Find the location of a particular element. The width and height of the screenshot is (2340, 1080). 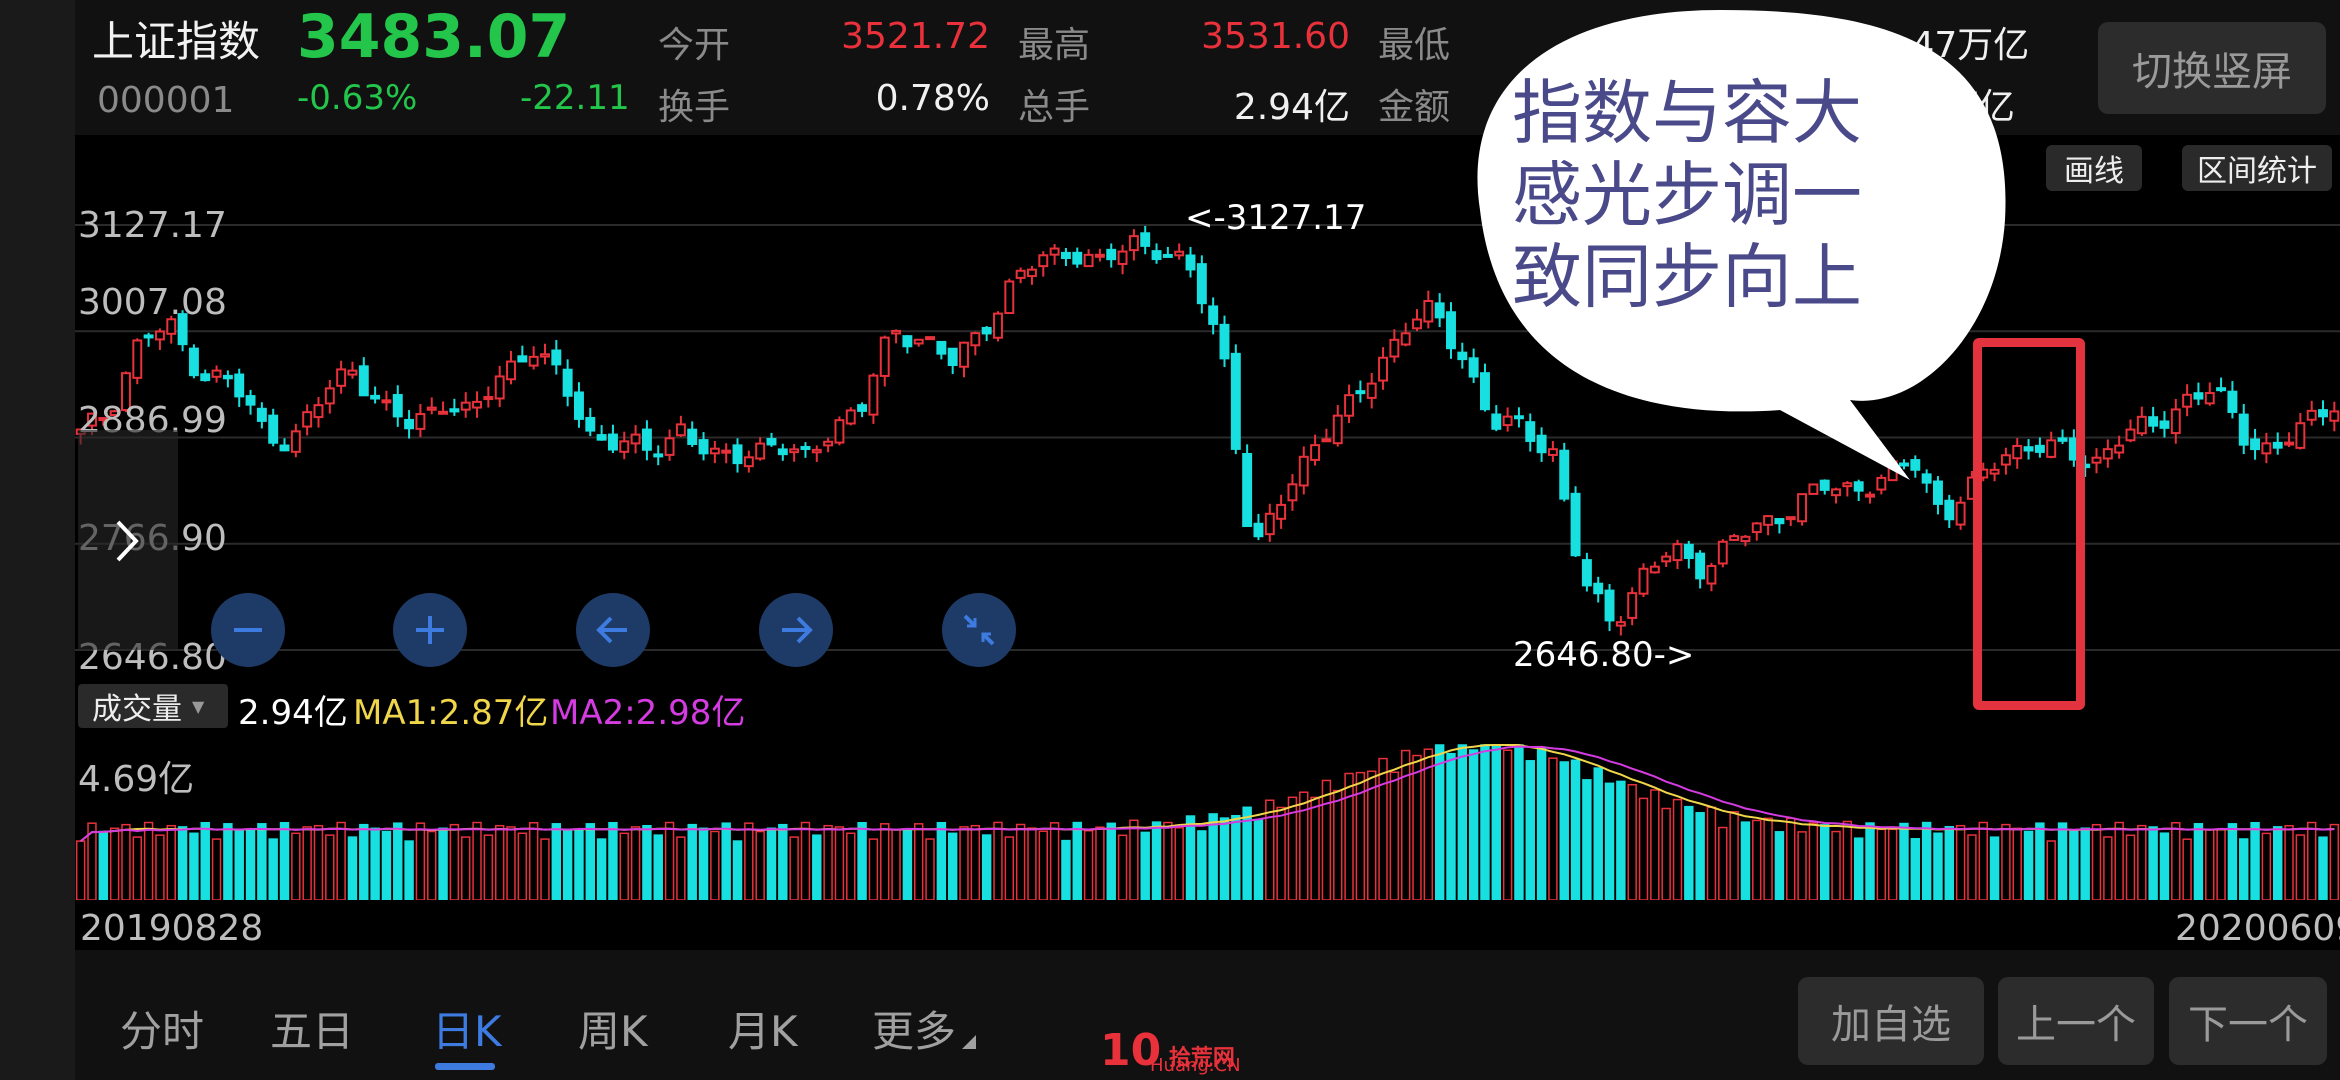

zoom-in-button is located at coordinates (430, 630).